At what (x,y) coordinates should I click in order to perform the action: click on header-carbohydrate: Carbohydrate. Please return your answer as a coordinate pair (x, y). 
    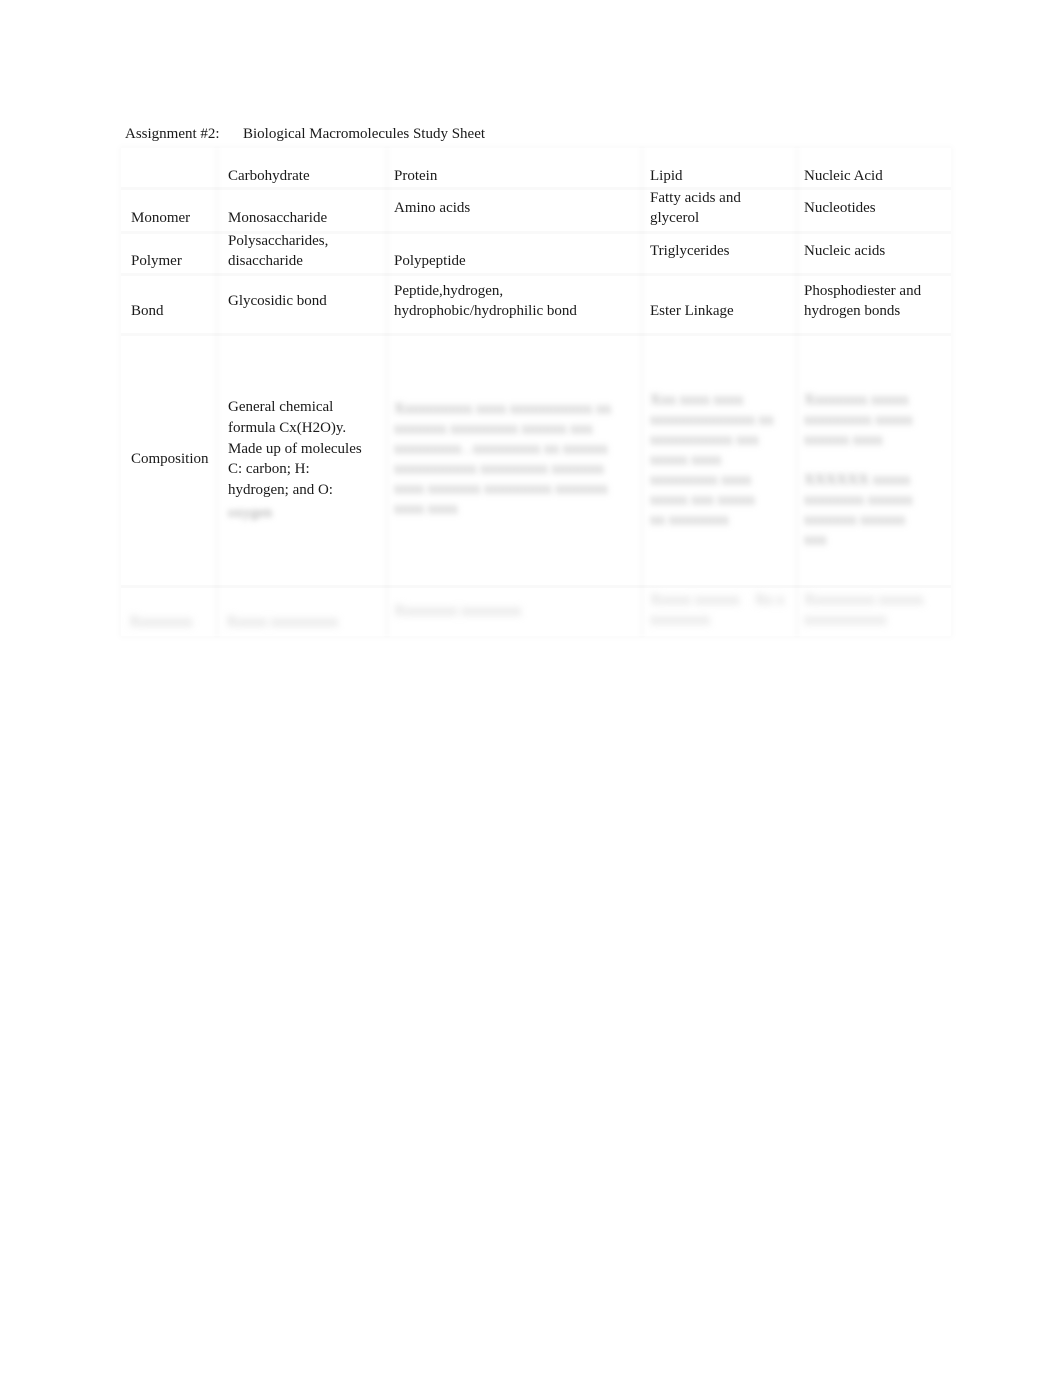
    Looking at the image, I should click on (269, 176).